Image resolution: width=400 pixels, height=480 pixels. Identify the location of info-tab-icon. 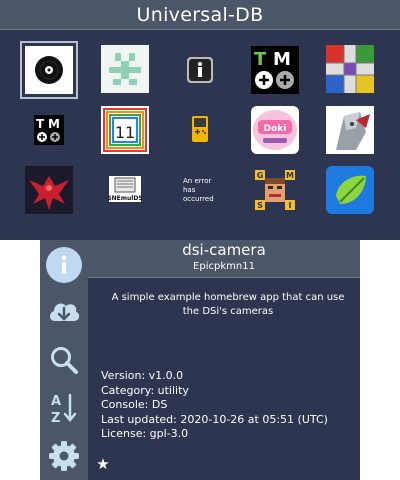
(64, 264).